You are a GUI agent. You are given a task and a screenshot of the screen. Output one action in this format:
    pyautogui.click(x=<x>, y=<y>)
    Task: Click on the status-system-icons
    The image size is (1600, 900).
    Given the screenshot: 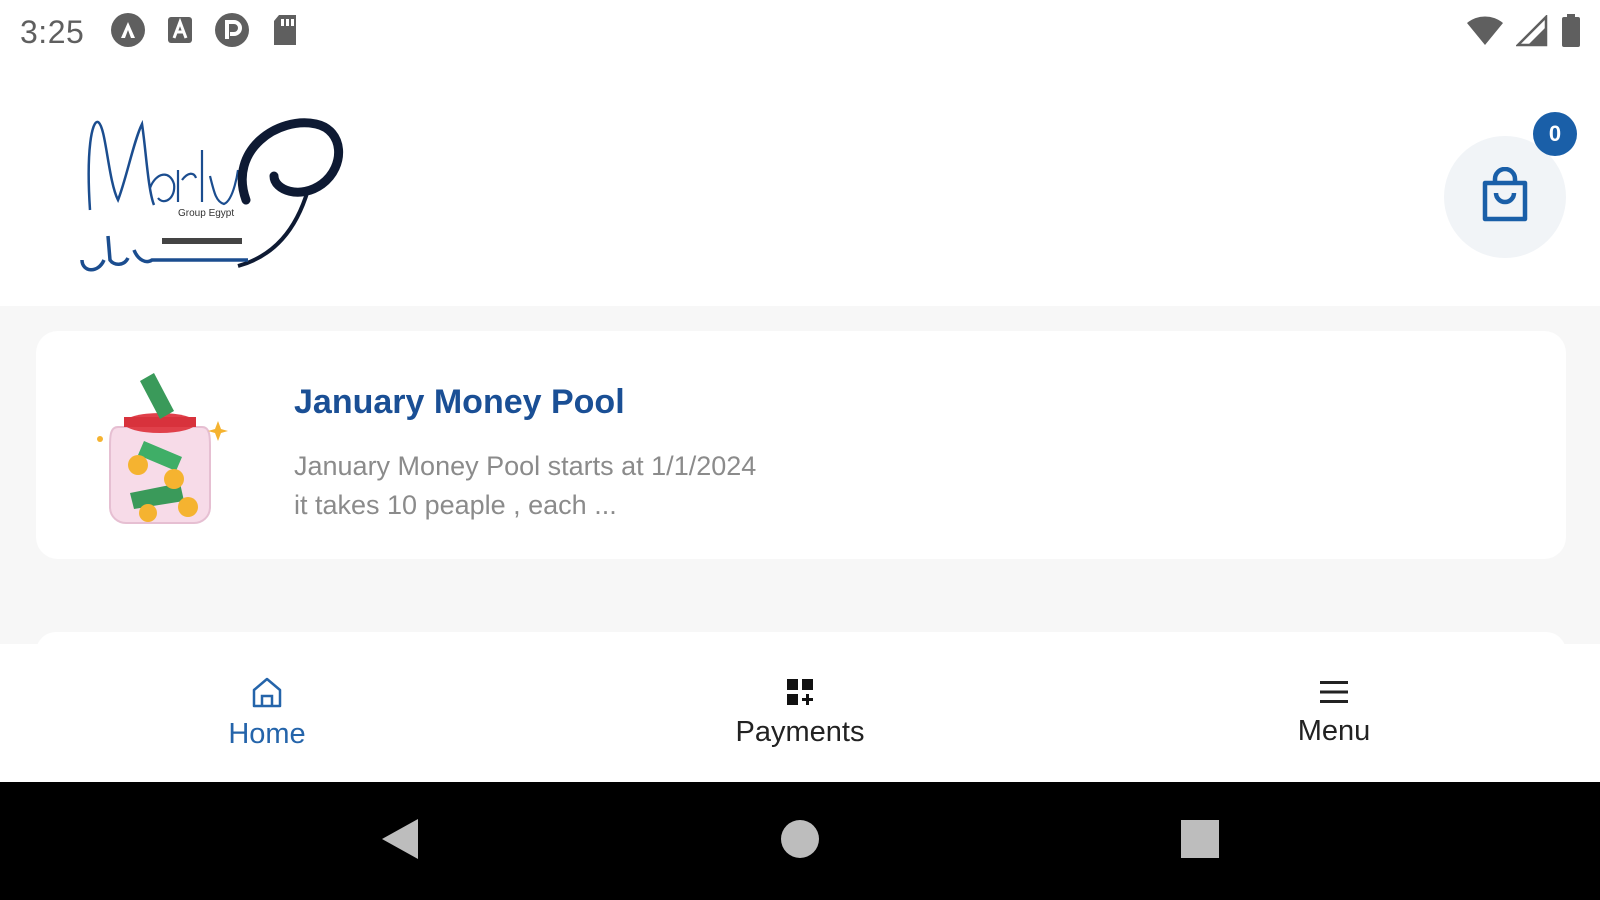 What is the action you would take?
    pyautogui.click(x=1524, y=33)
    